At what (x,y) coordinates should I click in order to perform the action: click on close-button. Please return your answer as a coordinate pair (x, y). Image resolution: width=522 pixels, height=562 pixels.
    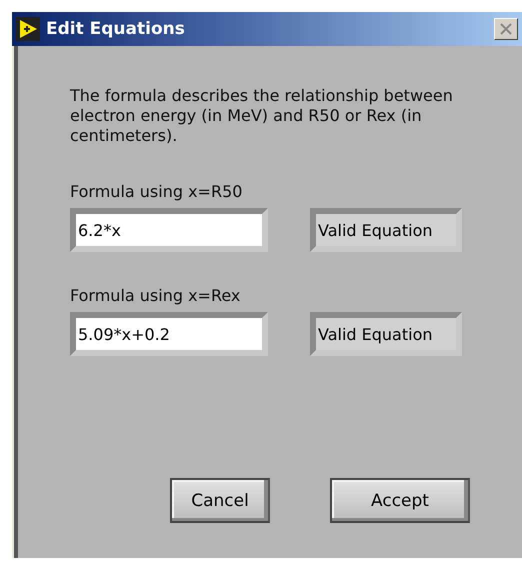
    Looking at the image, I should click on (506, 29).